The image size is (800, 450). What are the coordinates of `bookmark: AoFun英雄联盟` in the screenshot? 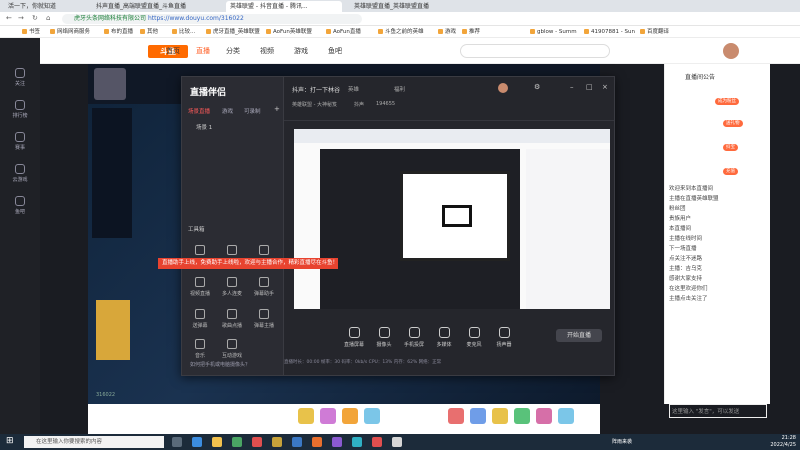 It's located at (289, 32).